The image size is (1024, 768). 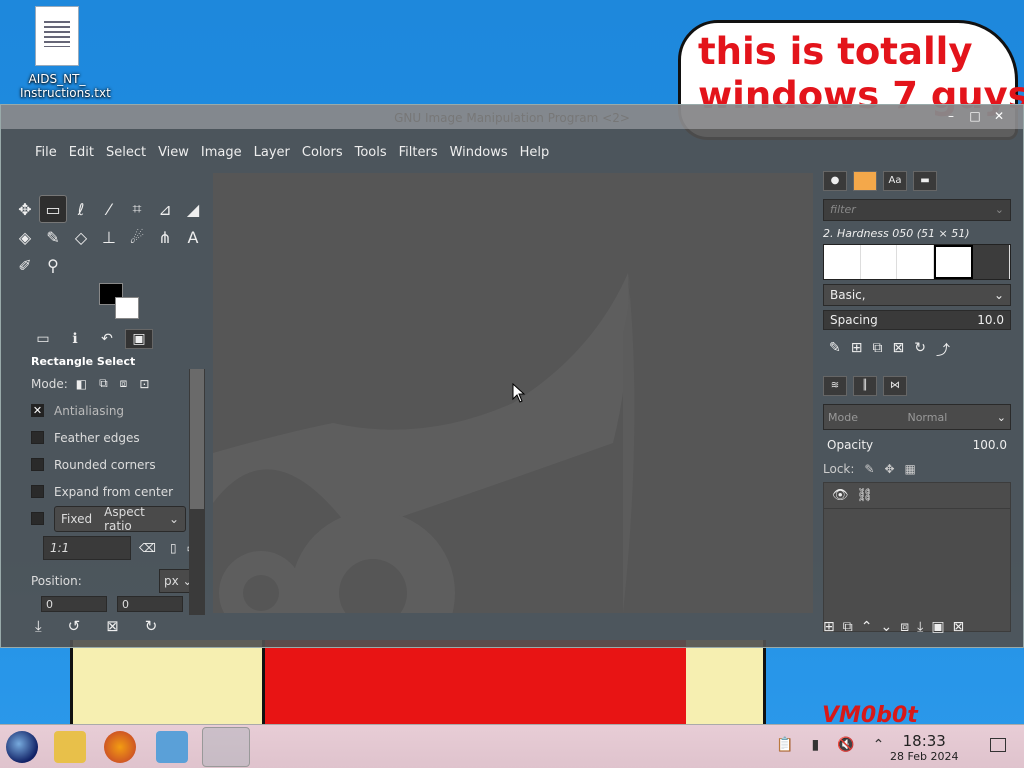 What do you see at coordinates (924, 747) in the screenshot?
I see `clock: 18:33 28 Feb 2024` at bounding box center [924, 747].